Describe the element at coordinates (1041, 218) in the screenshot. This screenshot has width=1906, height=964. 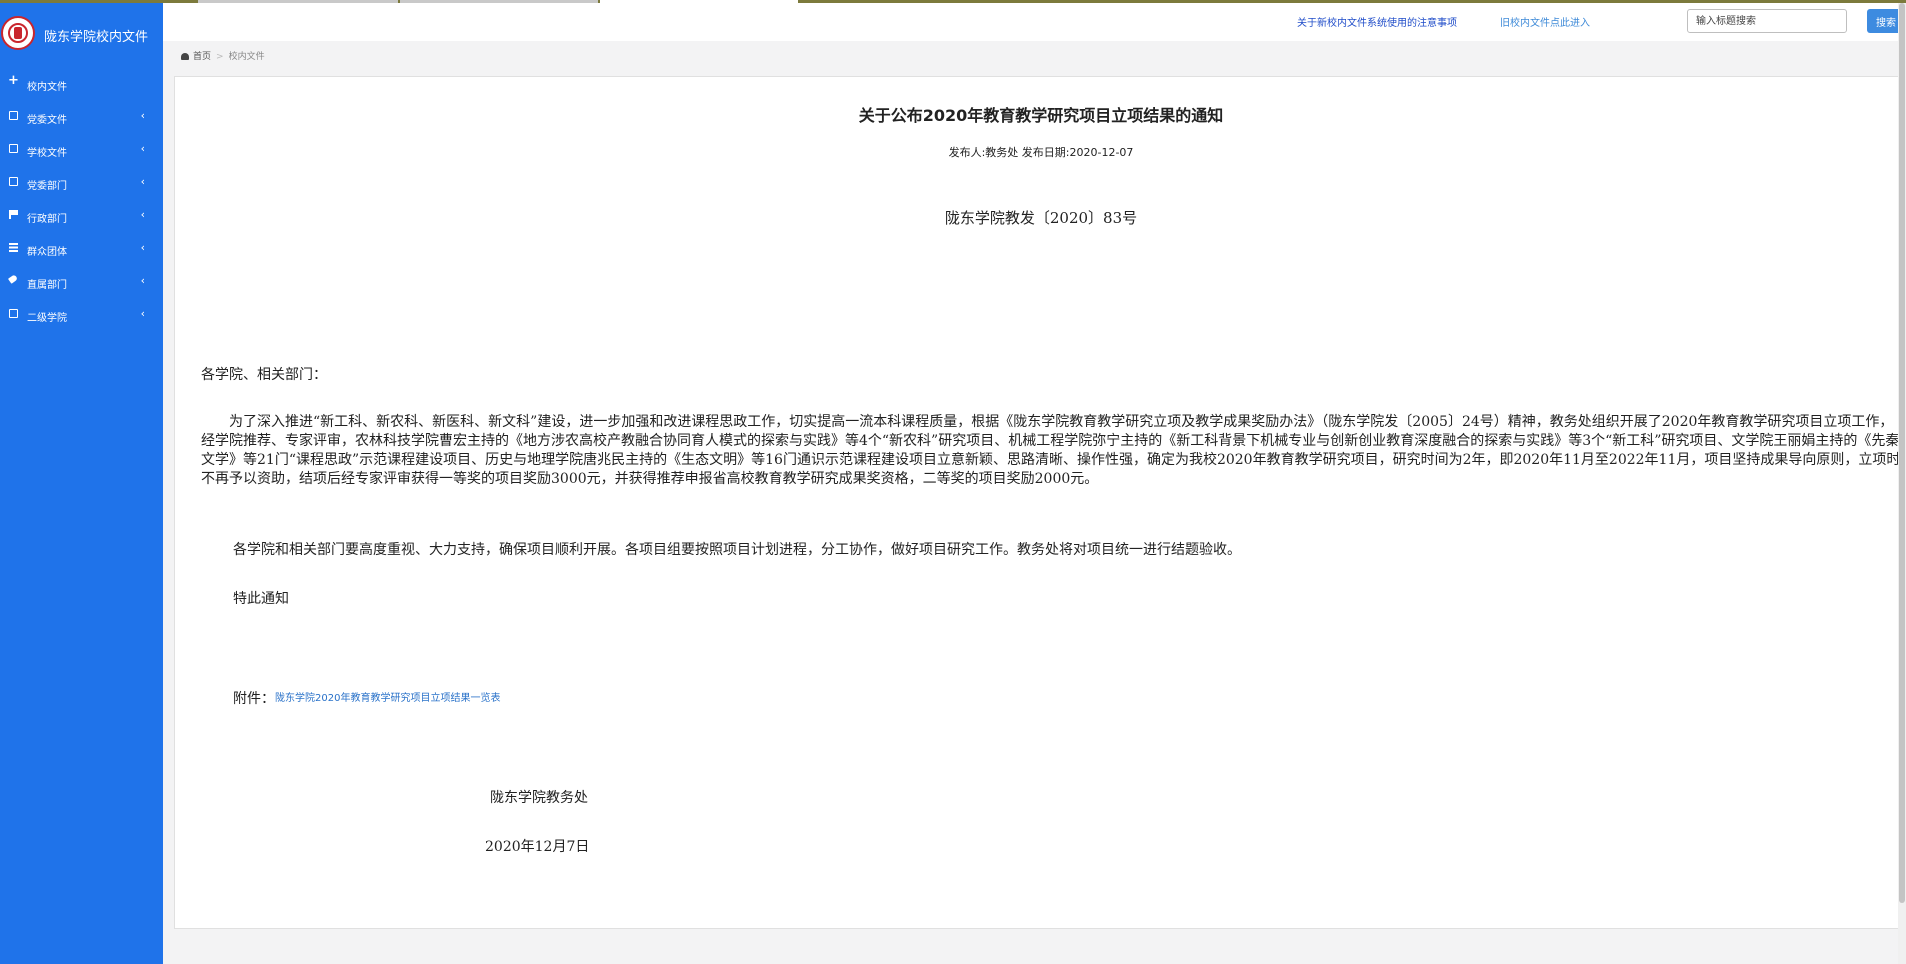
I see `document-number: 陇东学院教发〔2020〕83号` at that location.